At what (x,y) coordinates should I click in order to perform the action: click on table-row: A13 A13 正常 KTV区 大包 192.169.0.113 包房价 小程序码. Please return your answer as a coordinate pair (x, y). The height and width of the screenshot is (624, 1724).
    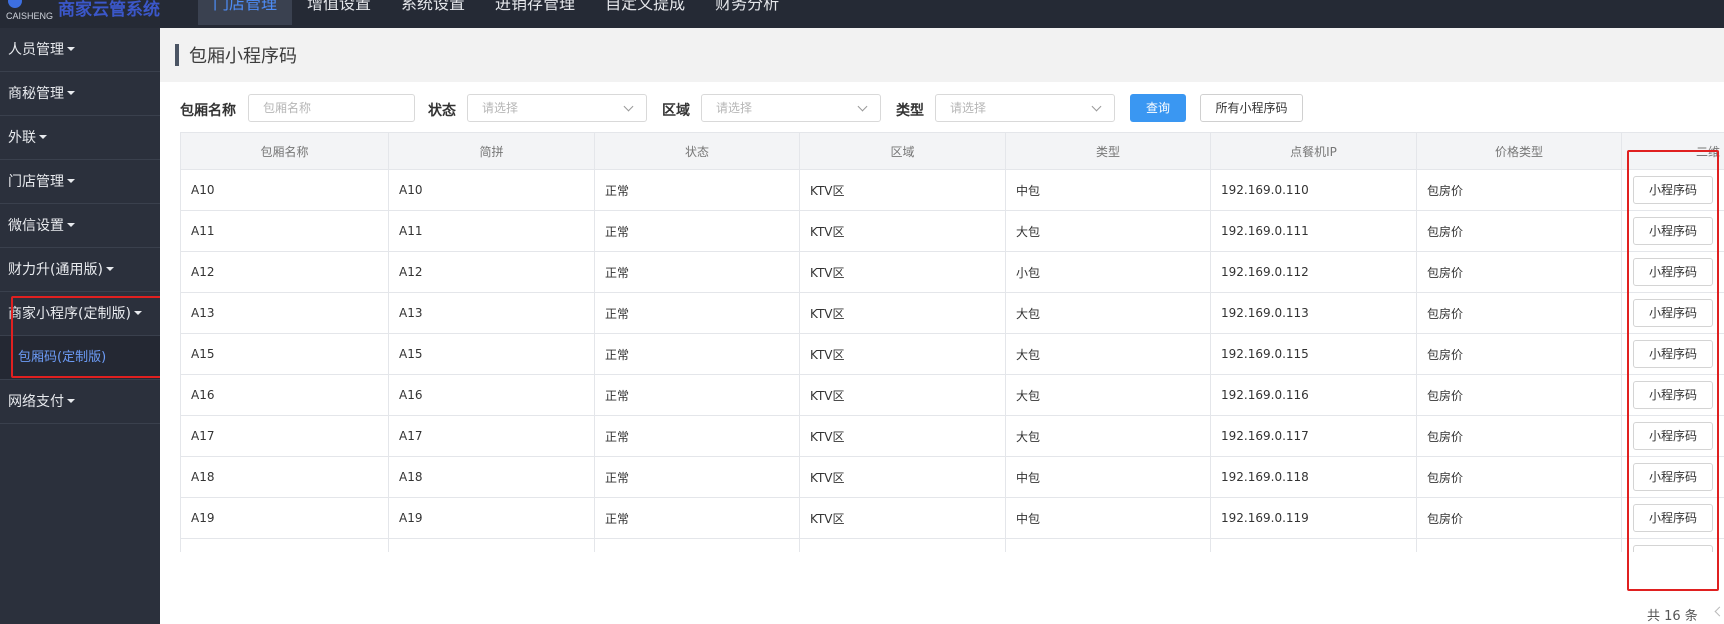
    Looking at the image, I should click on (952, 313).